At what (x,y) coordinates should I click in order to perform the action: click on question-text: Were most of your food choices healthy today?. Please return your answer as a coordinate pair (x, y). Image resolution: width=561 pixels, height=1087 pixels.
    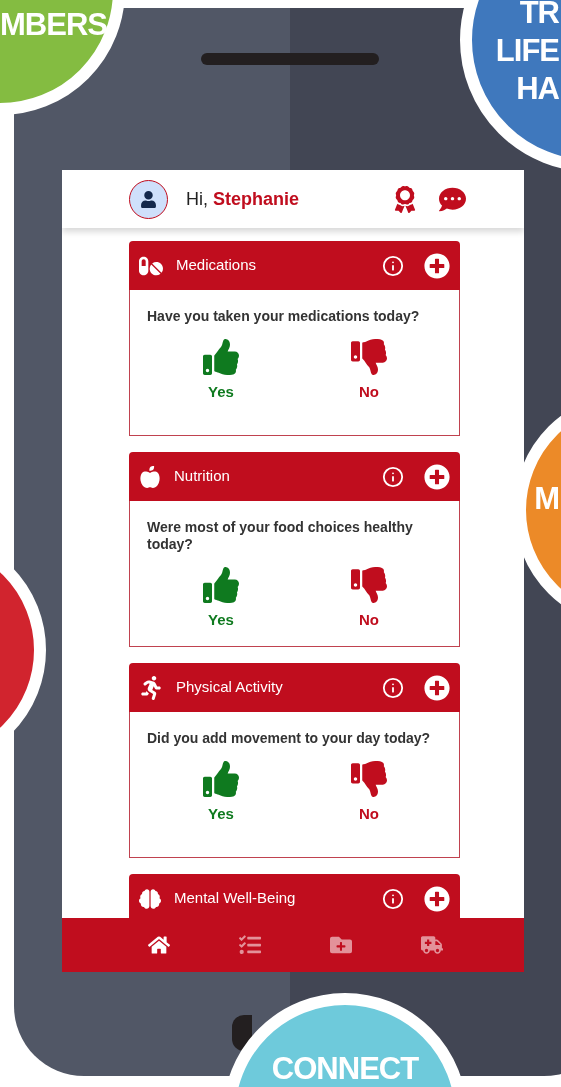
    Looking at the image, I should click on (280, 536).